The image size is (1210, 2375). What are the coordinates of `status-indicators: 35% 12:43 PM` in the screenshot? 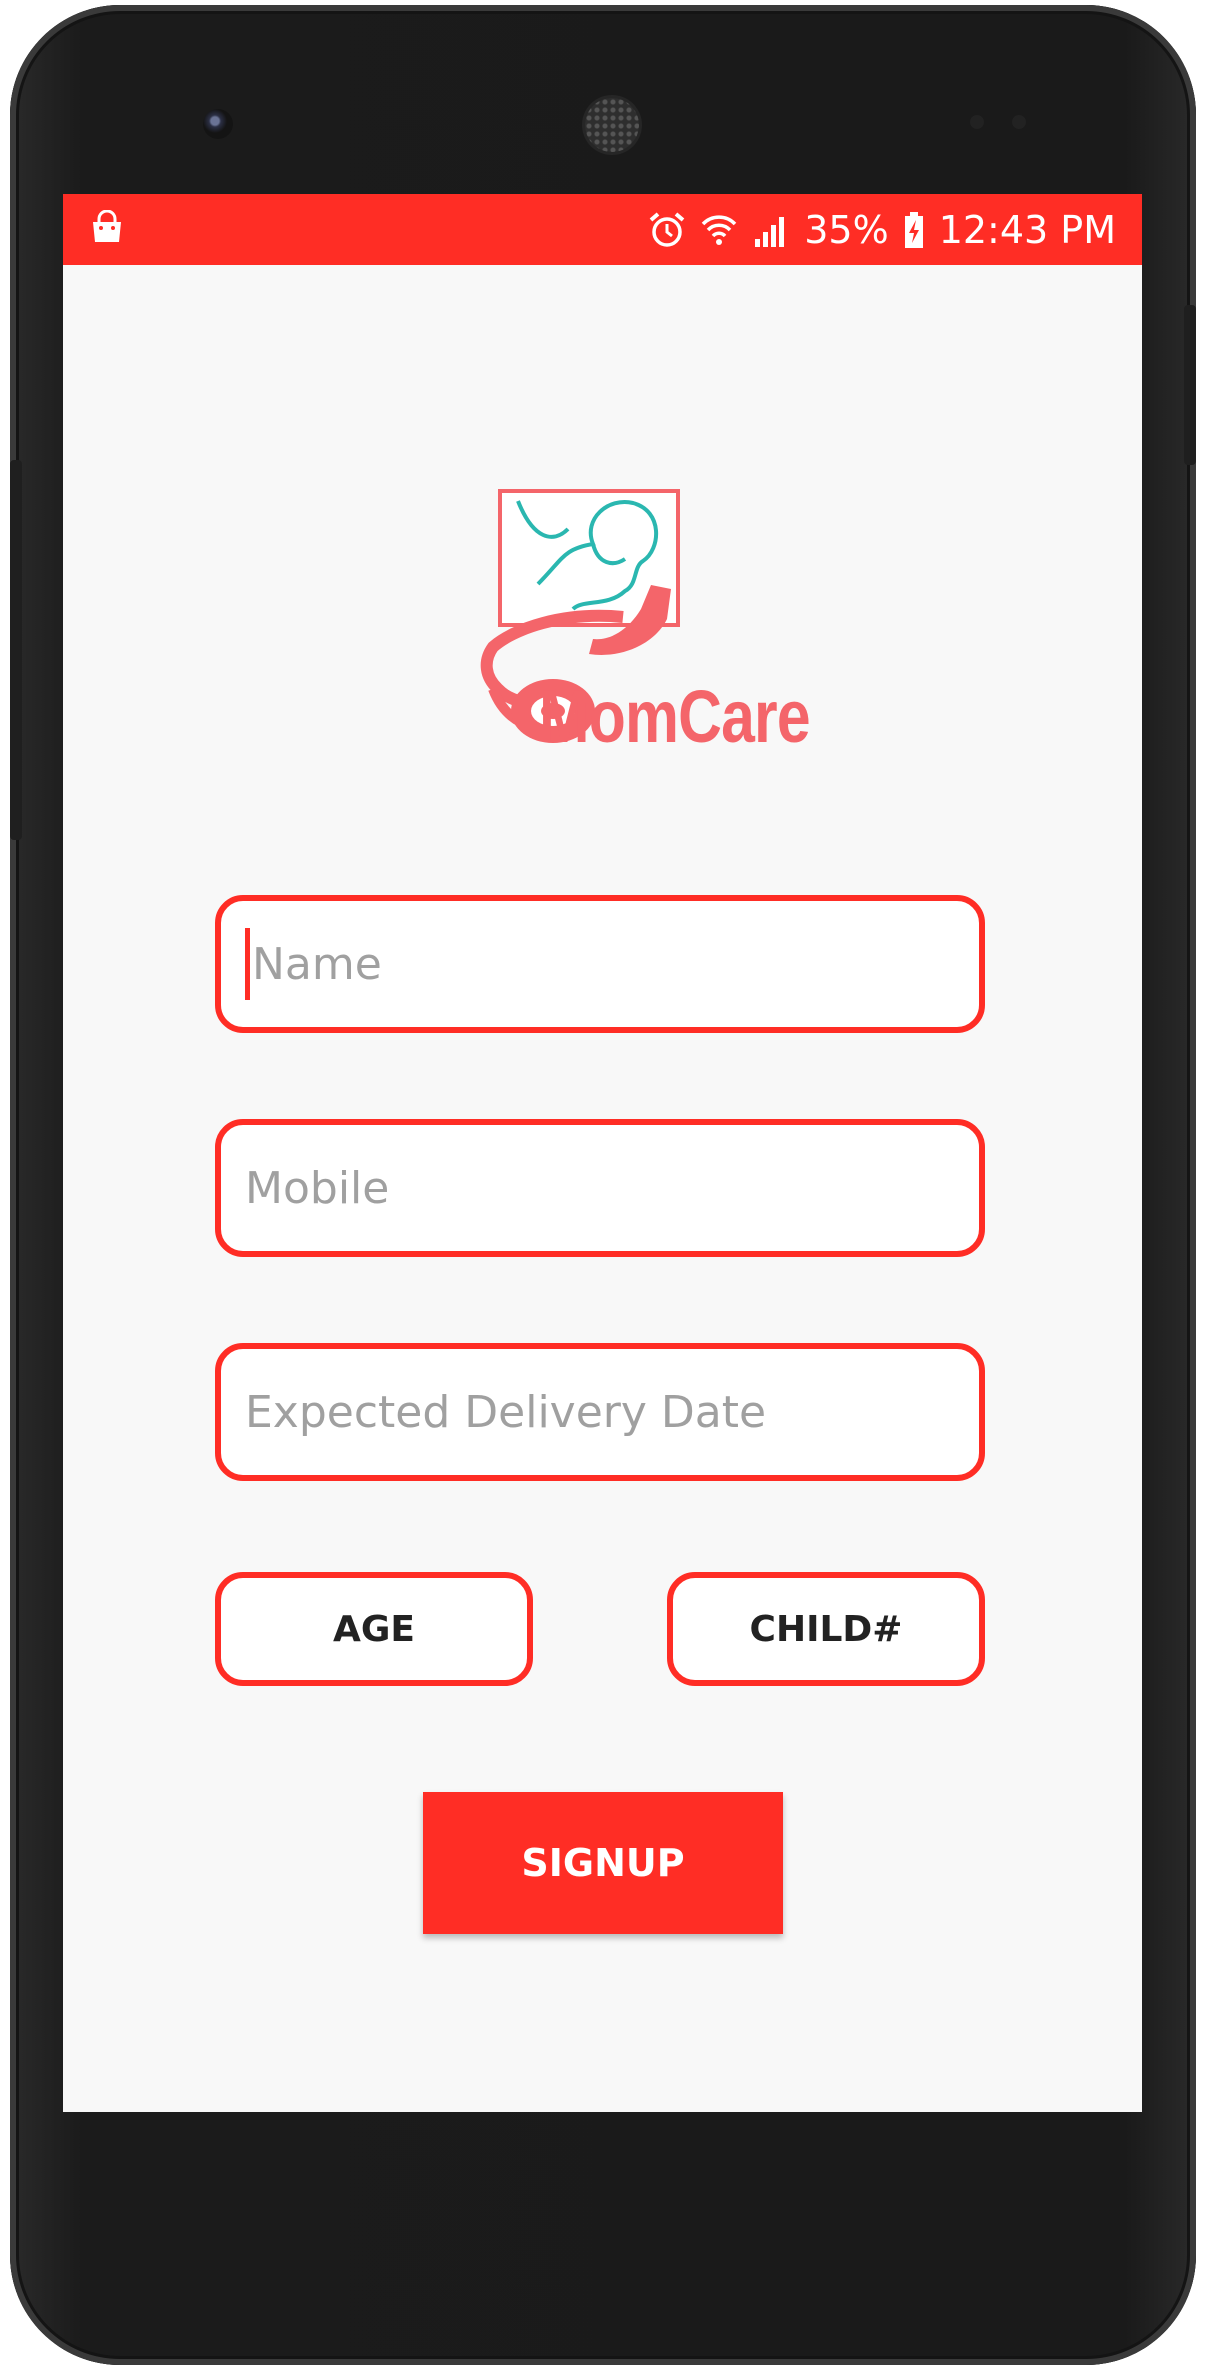 It's located at (882, 229).